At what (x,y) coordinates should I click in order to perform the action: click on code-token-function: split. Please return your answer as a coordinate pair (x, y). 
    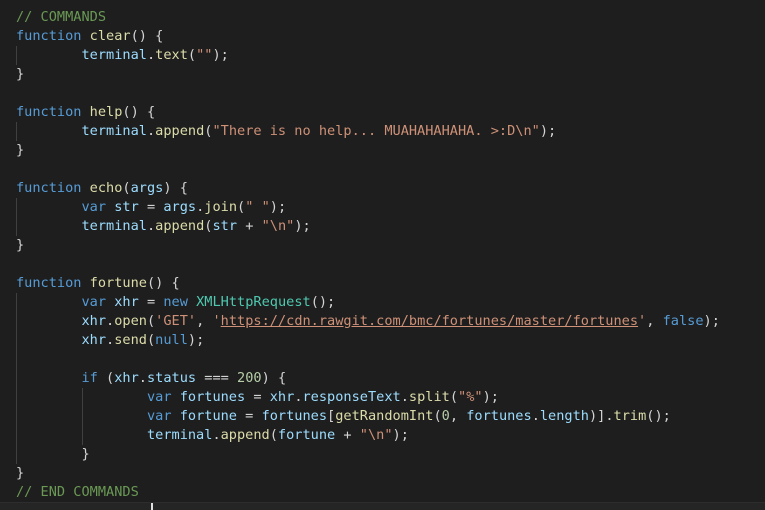
    Looking at the image, I should click on (429, 397).